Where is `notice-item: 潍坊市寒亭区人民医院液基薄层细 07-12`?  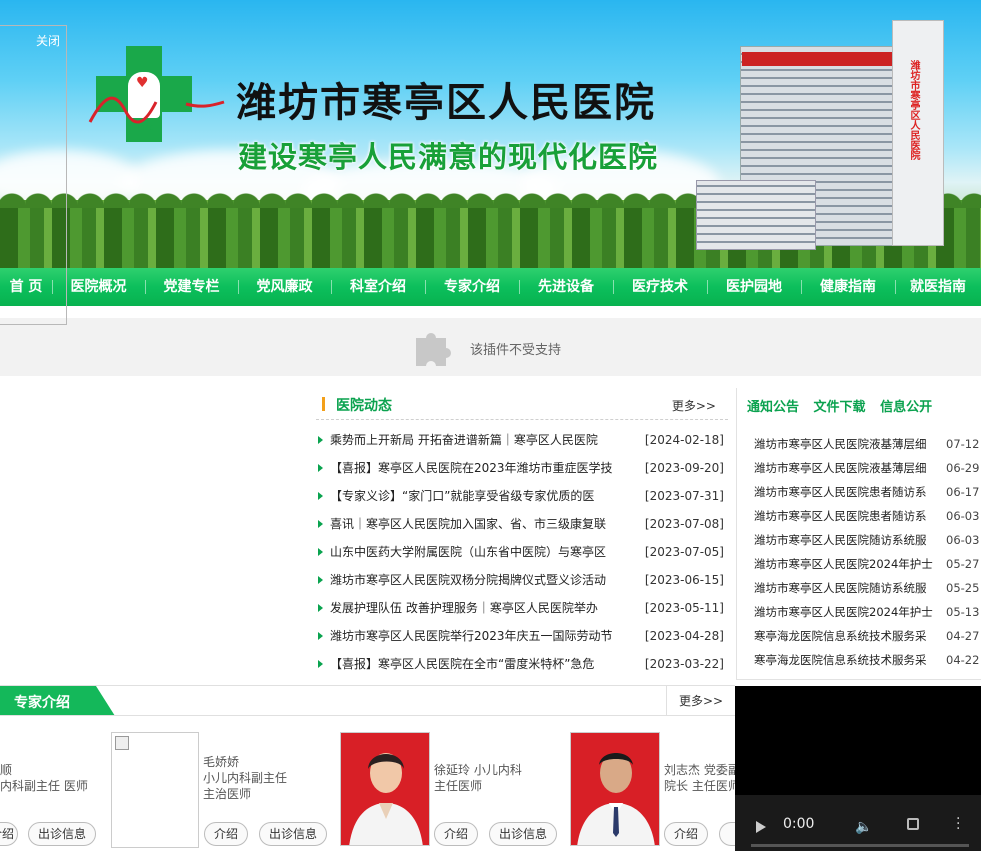
notice-item: 潍坊市寒亭区人民医院液基薄层细 07-12 is located at coordinates (859, 444).